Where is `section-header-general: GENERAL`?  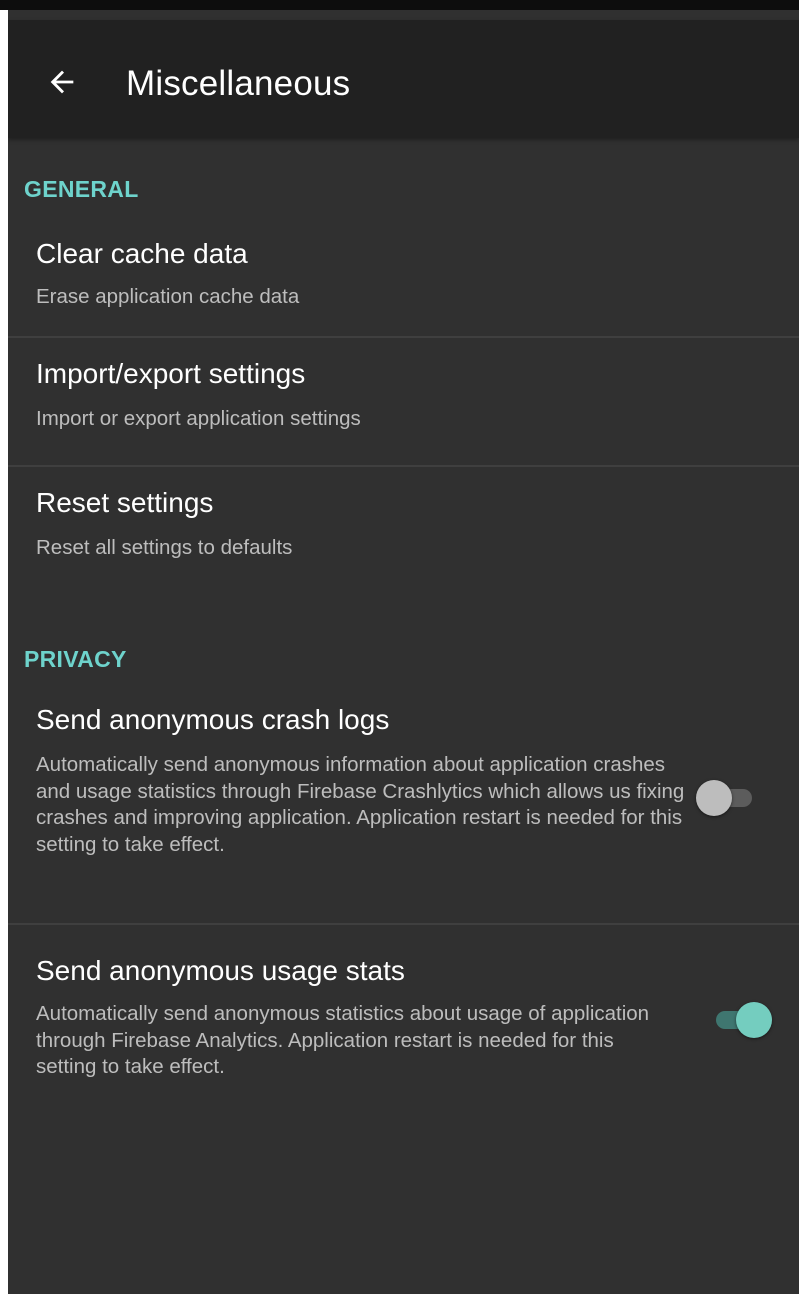 section-header-general: GENERAL is located at coordinates (81, 189).